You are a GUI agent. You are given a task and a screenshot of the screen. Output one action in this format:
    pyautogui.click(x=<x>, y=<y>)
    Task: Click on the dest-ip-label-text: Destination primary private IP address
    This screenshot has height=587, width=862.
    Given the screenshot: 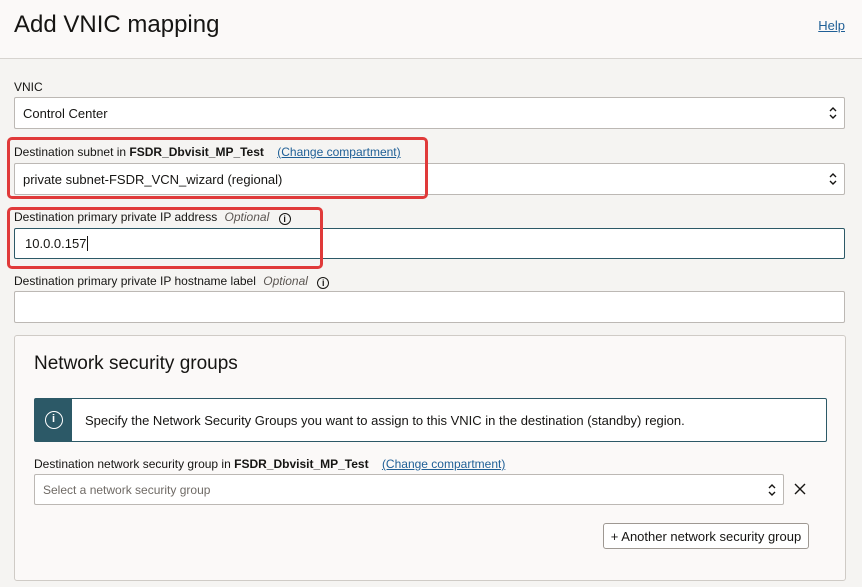 What is the action you would take?
    pyautogui.click(x=116, y=217)
    